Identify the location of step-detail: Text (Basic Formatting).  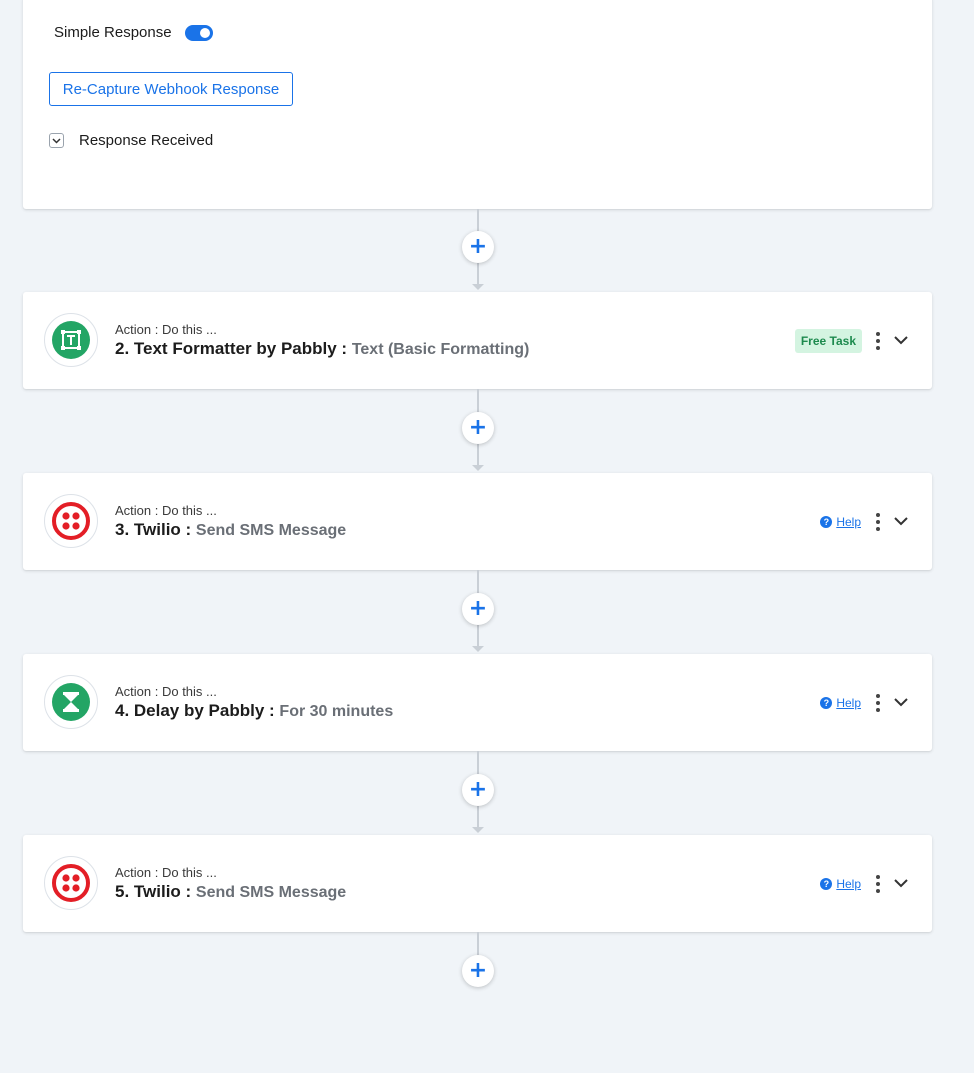
(440, 349).